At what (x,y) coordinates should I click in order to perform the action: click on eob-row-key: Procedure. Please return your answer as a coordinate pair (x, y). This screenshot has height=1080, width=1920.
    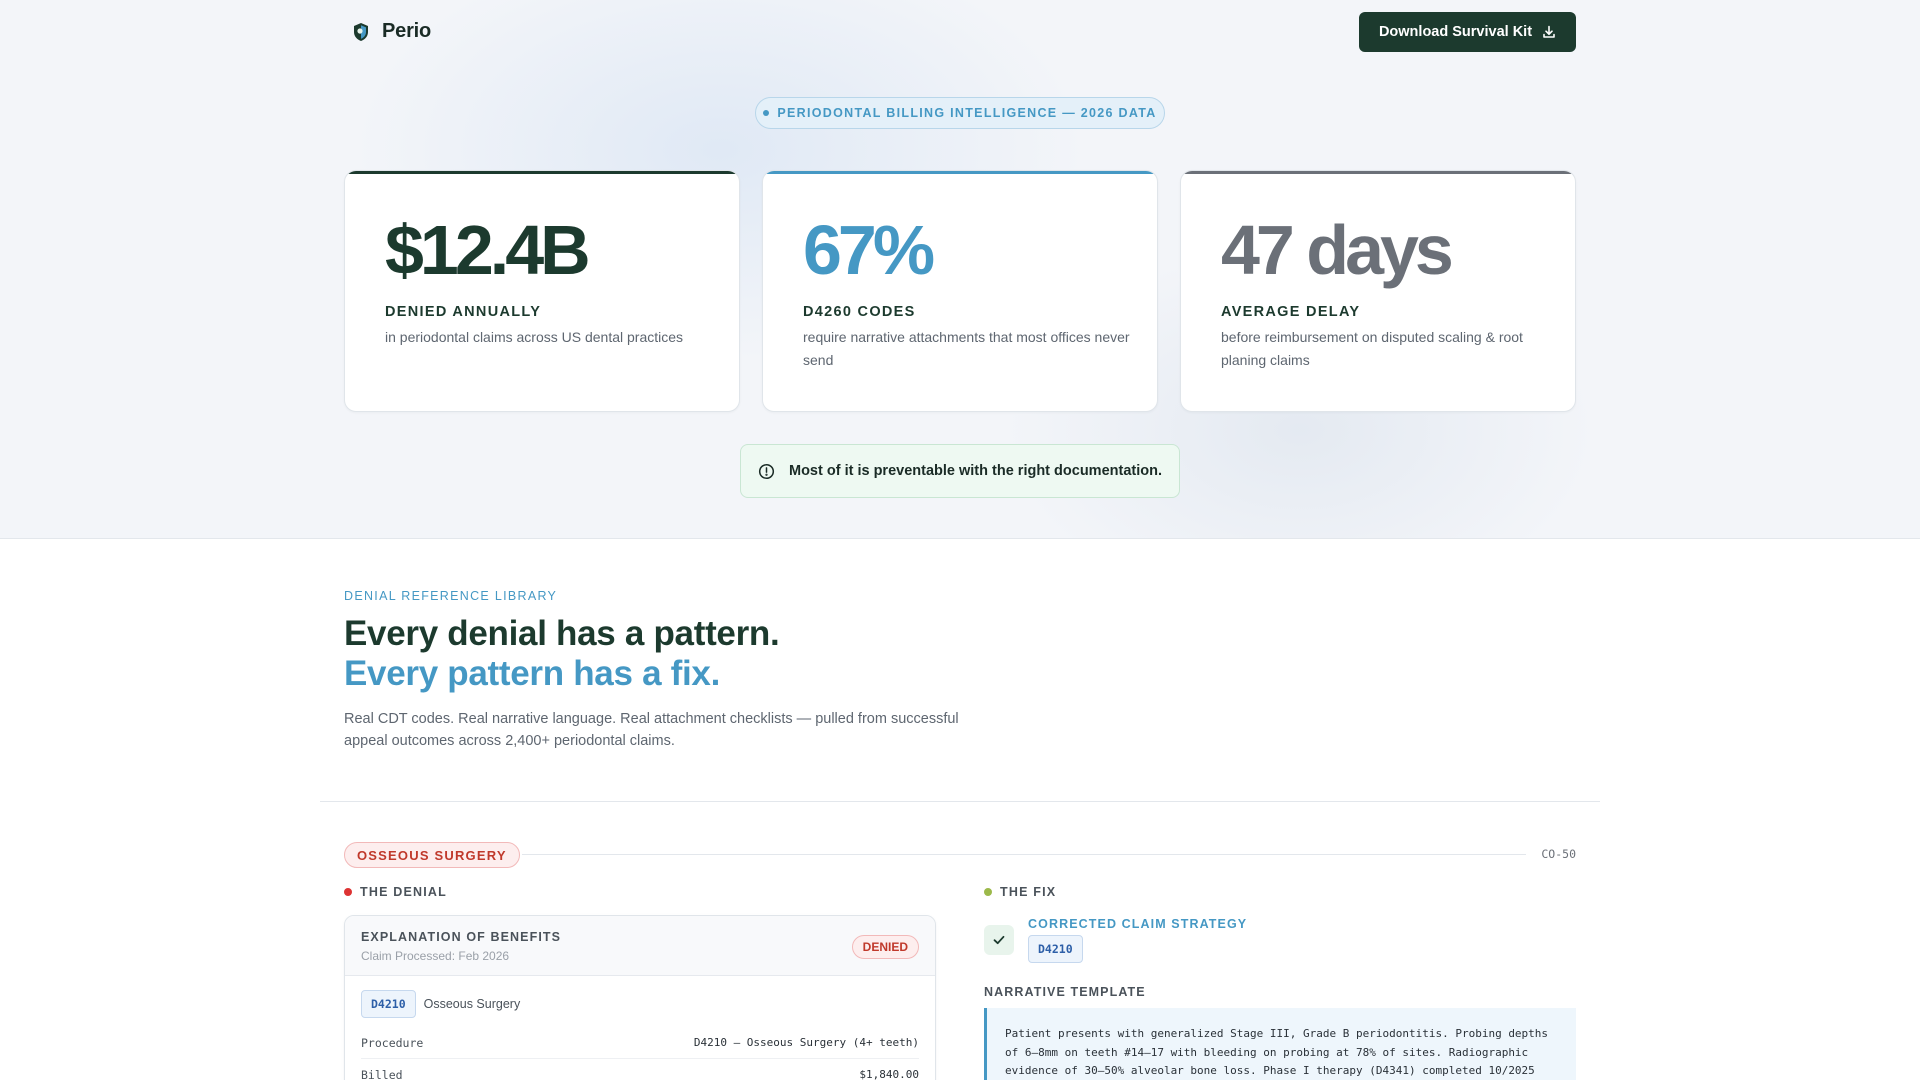
    Looking at the image, I should click on (392, 1042).